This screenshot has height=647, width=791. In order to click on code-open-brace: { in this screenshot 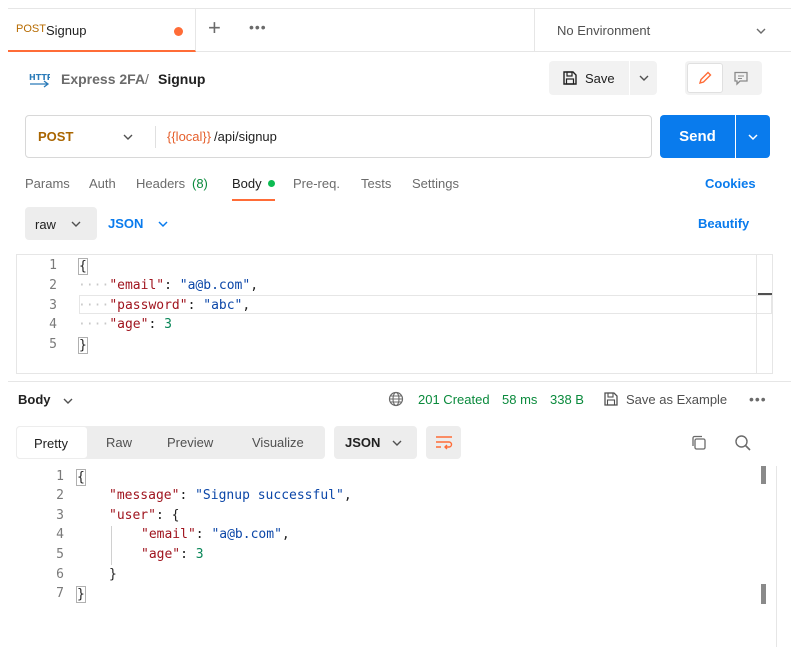, I will do `click(81, 477)`.